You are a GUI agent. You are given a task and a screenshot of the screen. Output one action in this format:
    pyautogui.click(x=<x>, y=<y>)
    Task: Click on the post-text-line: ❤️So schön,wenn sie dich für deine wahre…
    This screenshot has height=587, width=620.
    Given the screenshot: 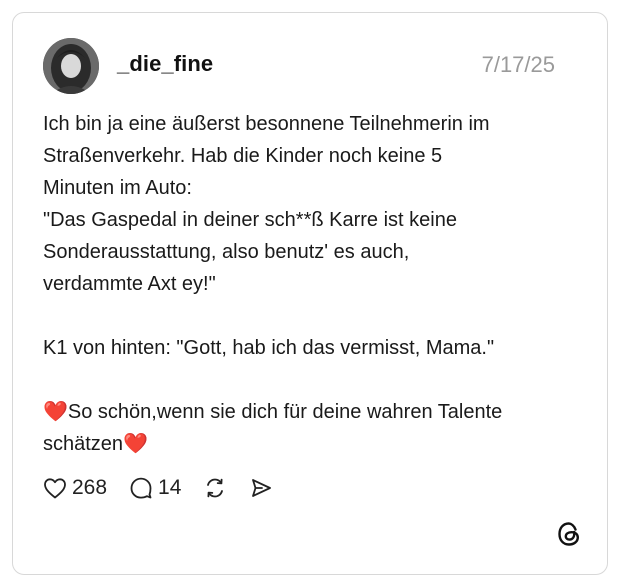 What is the action you would take?
    pyautogui.click(x=273, y=412)
    